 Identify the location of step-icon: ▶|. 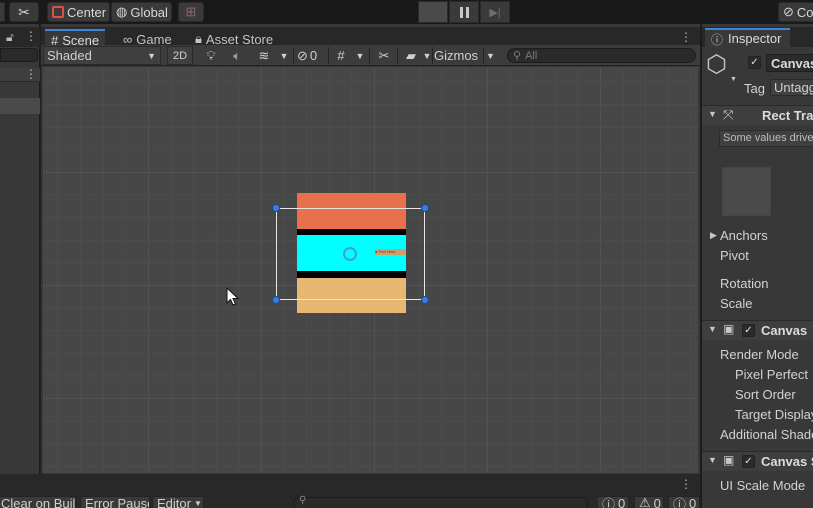
(495, 12).